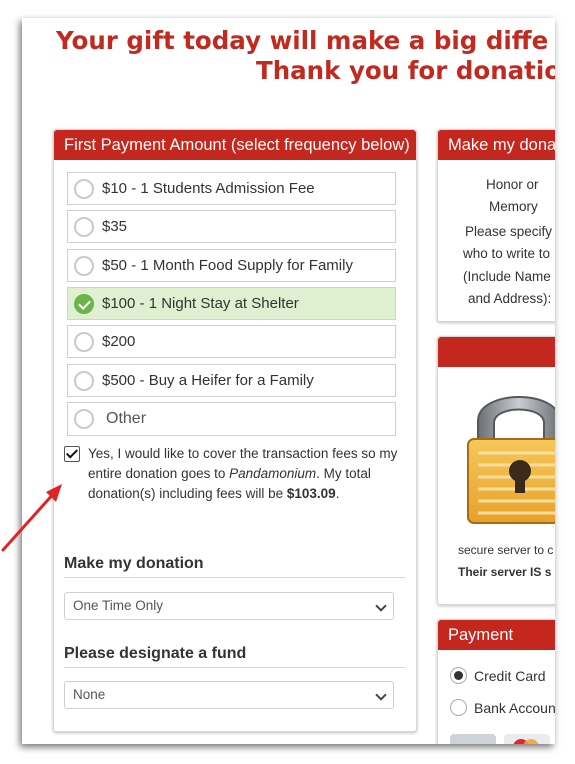 This screenshot has width=575, height=764. What do you see at coordinates (311, 493) in the screenshot?
I see `total-amount: $103.09` at bounding box center [311, 493].